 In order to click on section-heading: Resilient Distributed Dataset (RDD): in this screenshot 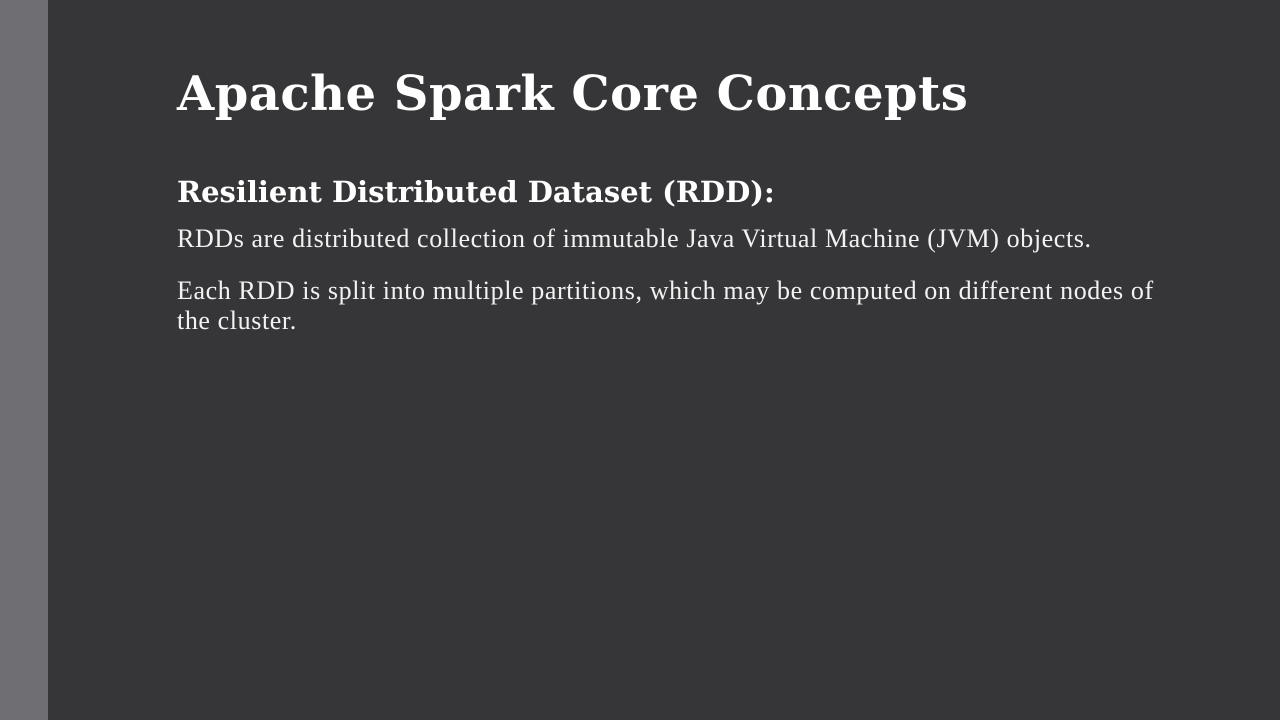, I will do `click(476, 192)`.